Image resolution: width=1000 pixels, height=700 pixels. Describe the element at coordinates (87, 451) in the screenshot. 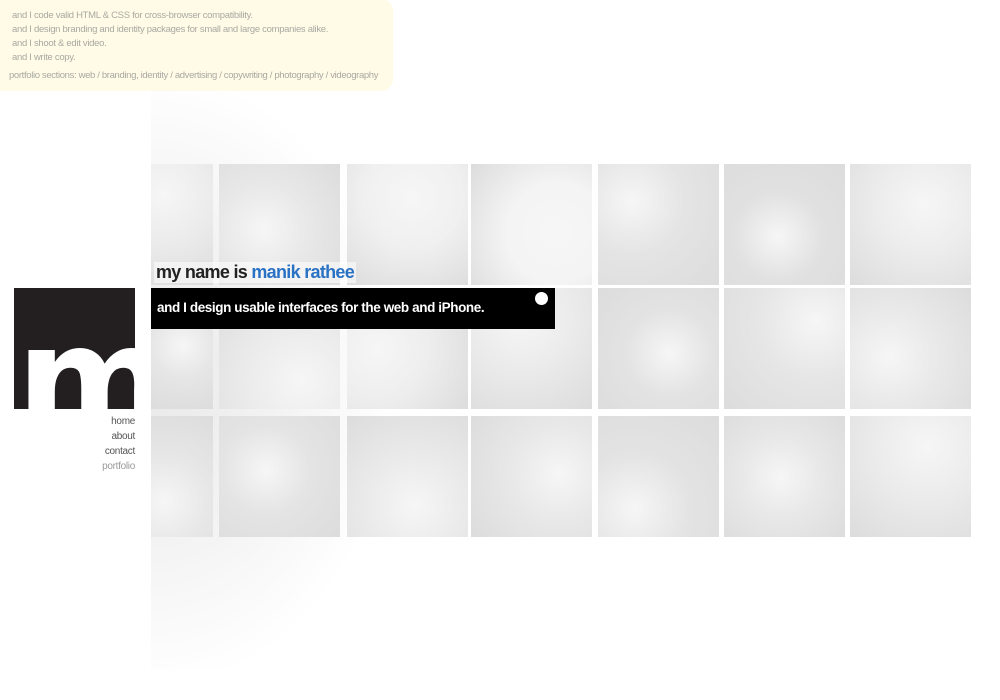

I see `nav-contact: contact` at that location.